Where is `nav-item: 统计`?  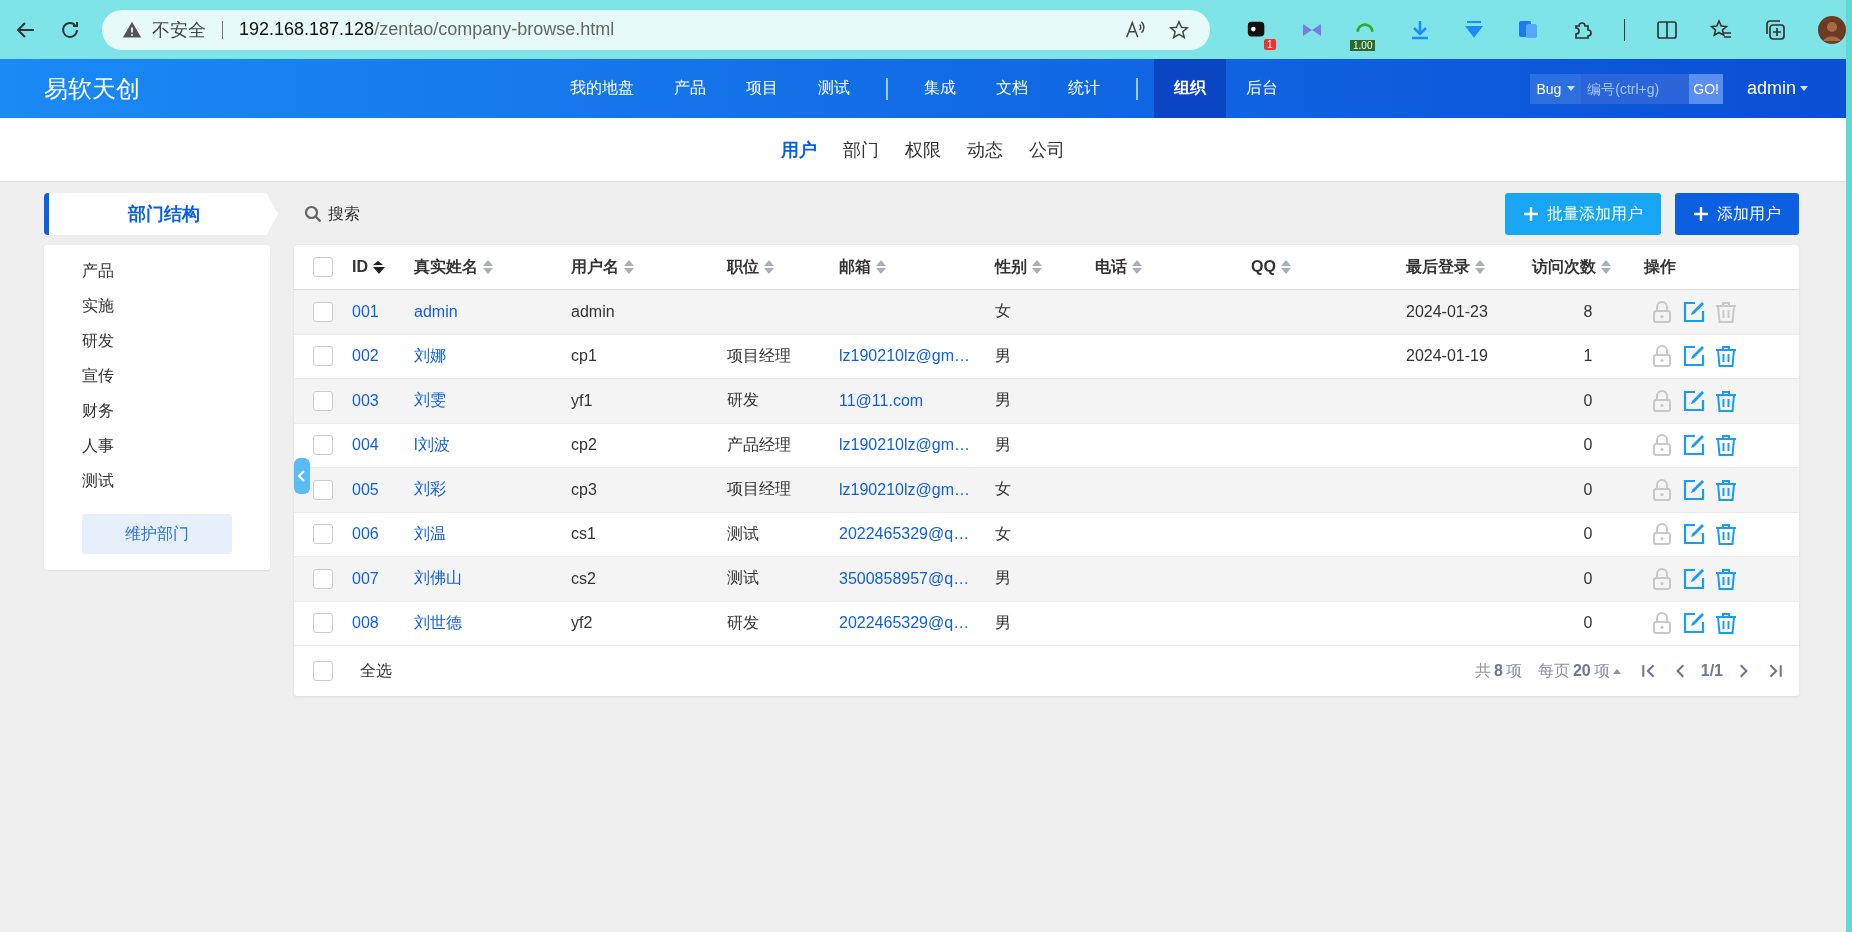
nav-item: 统计 is located at coordinates (1084, 88).